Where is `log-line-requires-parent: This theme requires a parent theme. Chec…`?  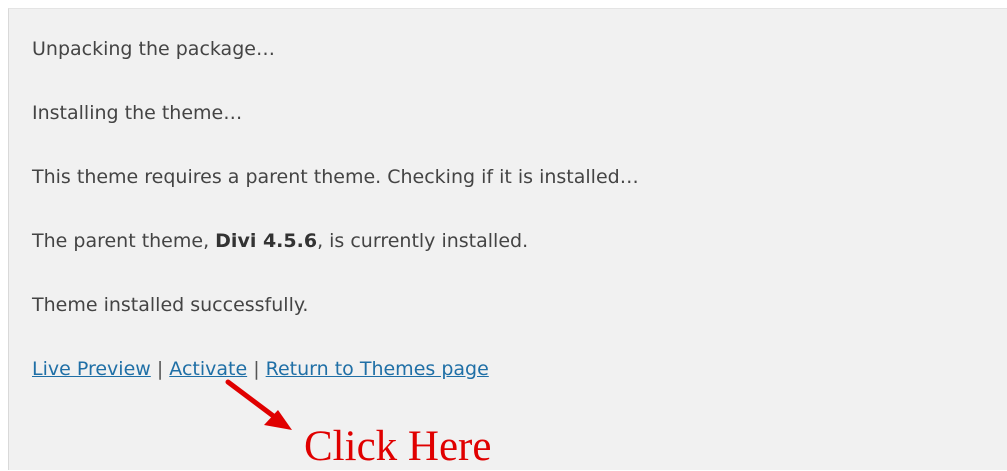
log-line-requires-parent: This theme requires a parent theme. Chec… is located at coordinates (335, 177).